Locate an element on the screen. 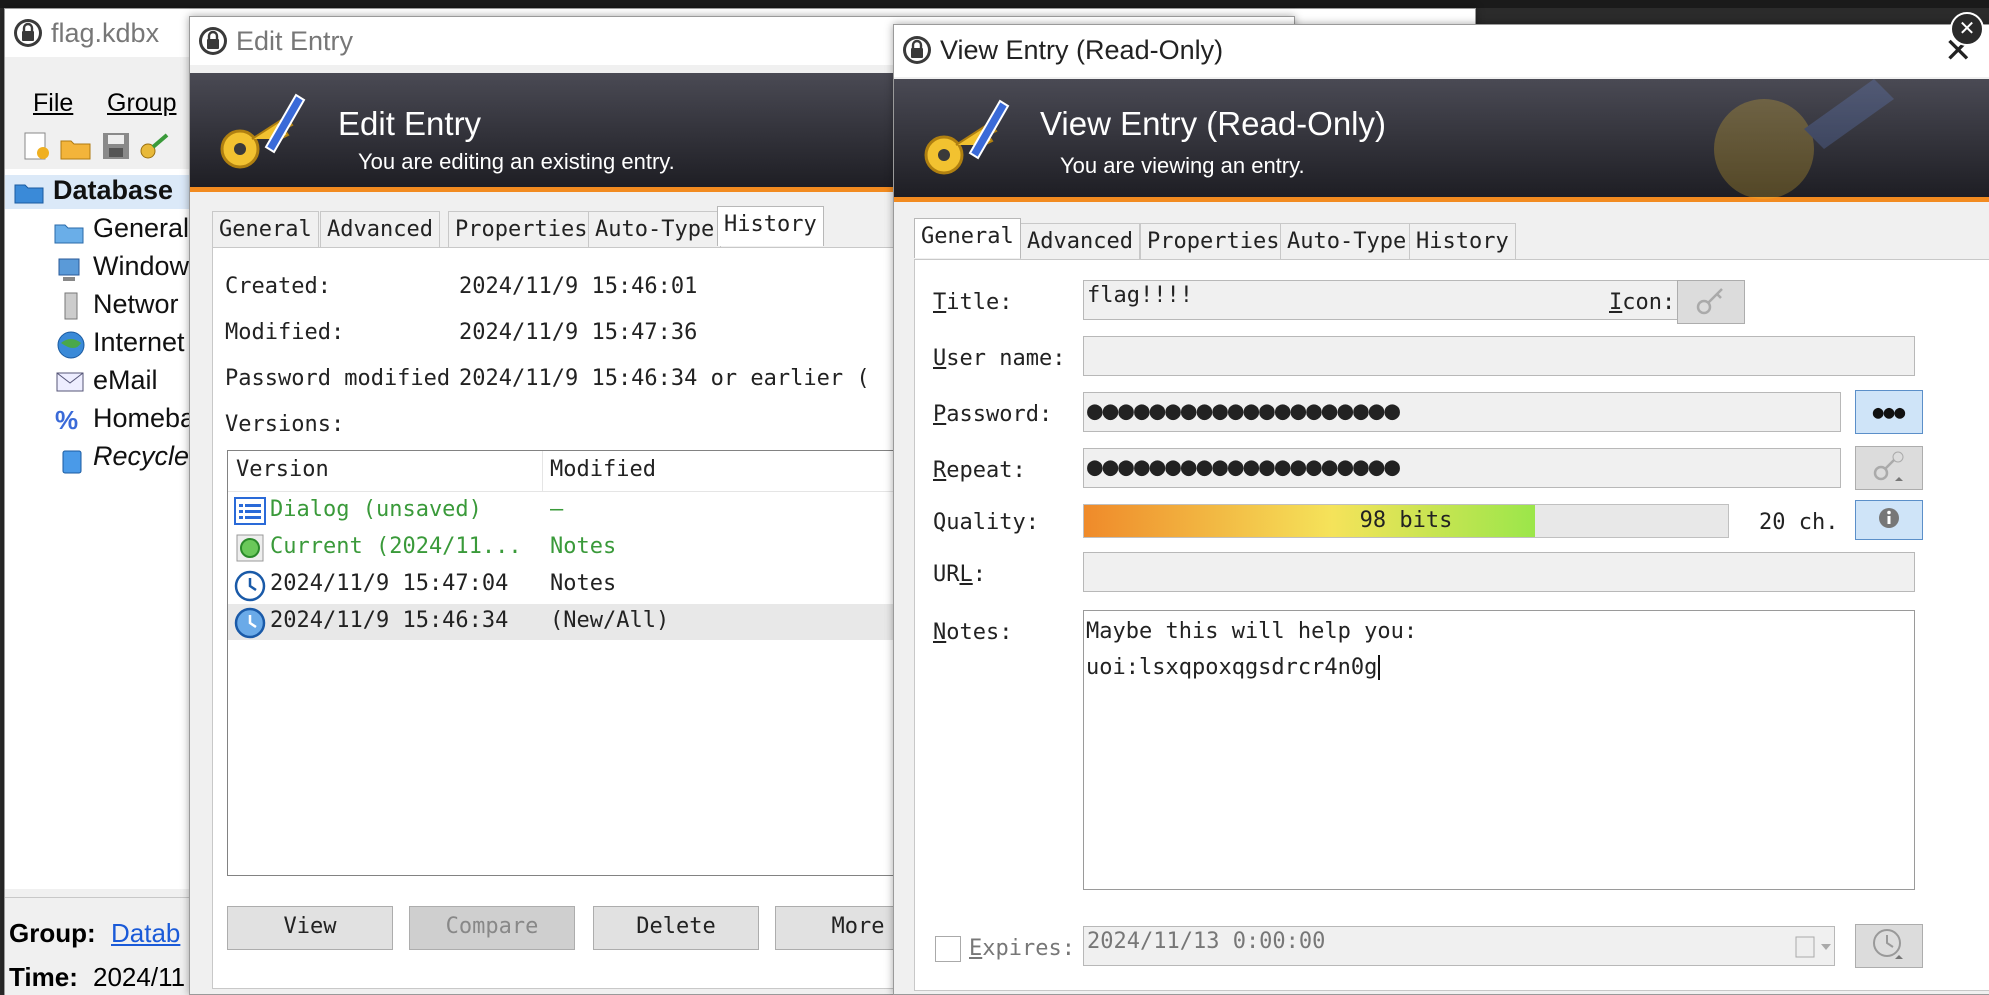 This screenshot has height=995, width=1989. delete-button: Delete is located at coordinates (676, 928).